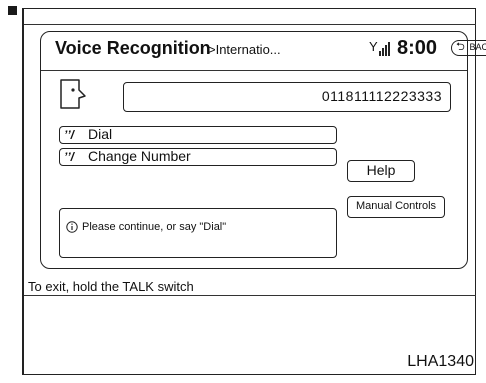 The width and height of the screenshot is (486, 383). What do you see at coordinates (468, 48) in the screenshot?
I see `back-button: ⮌ BACK` at bounding box center [468, 48].